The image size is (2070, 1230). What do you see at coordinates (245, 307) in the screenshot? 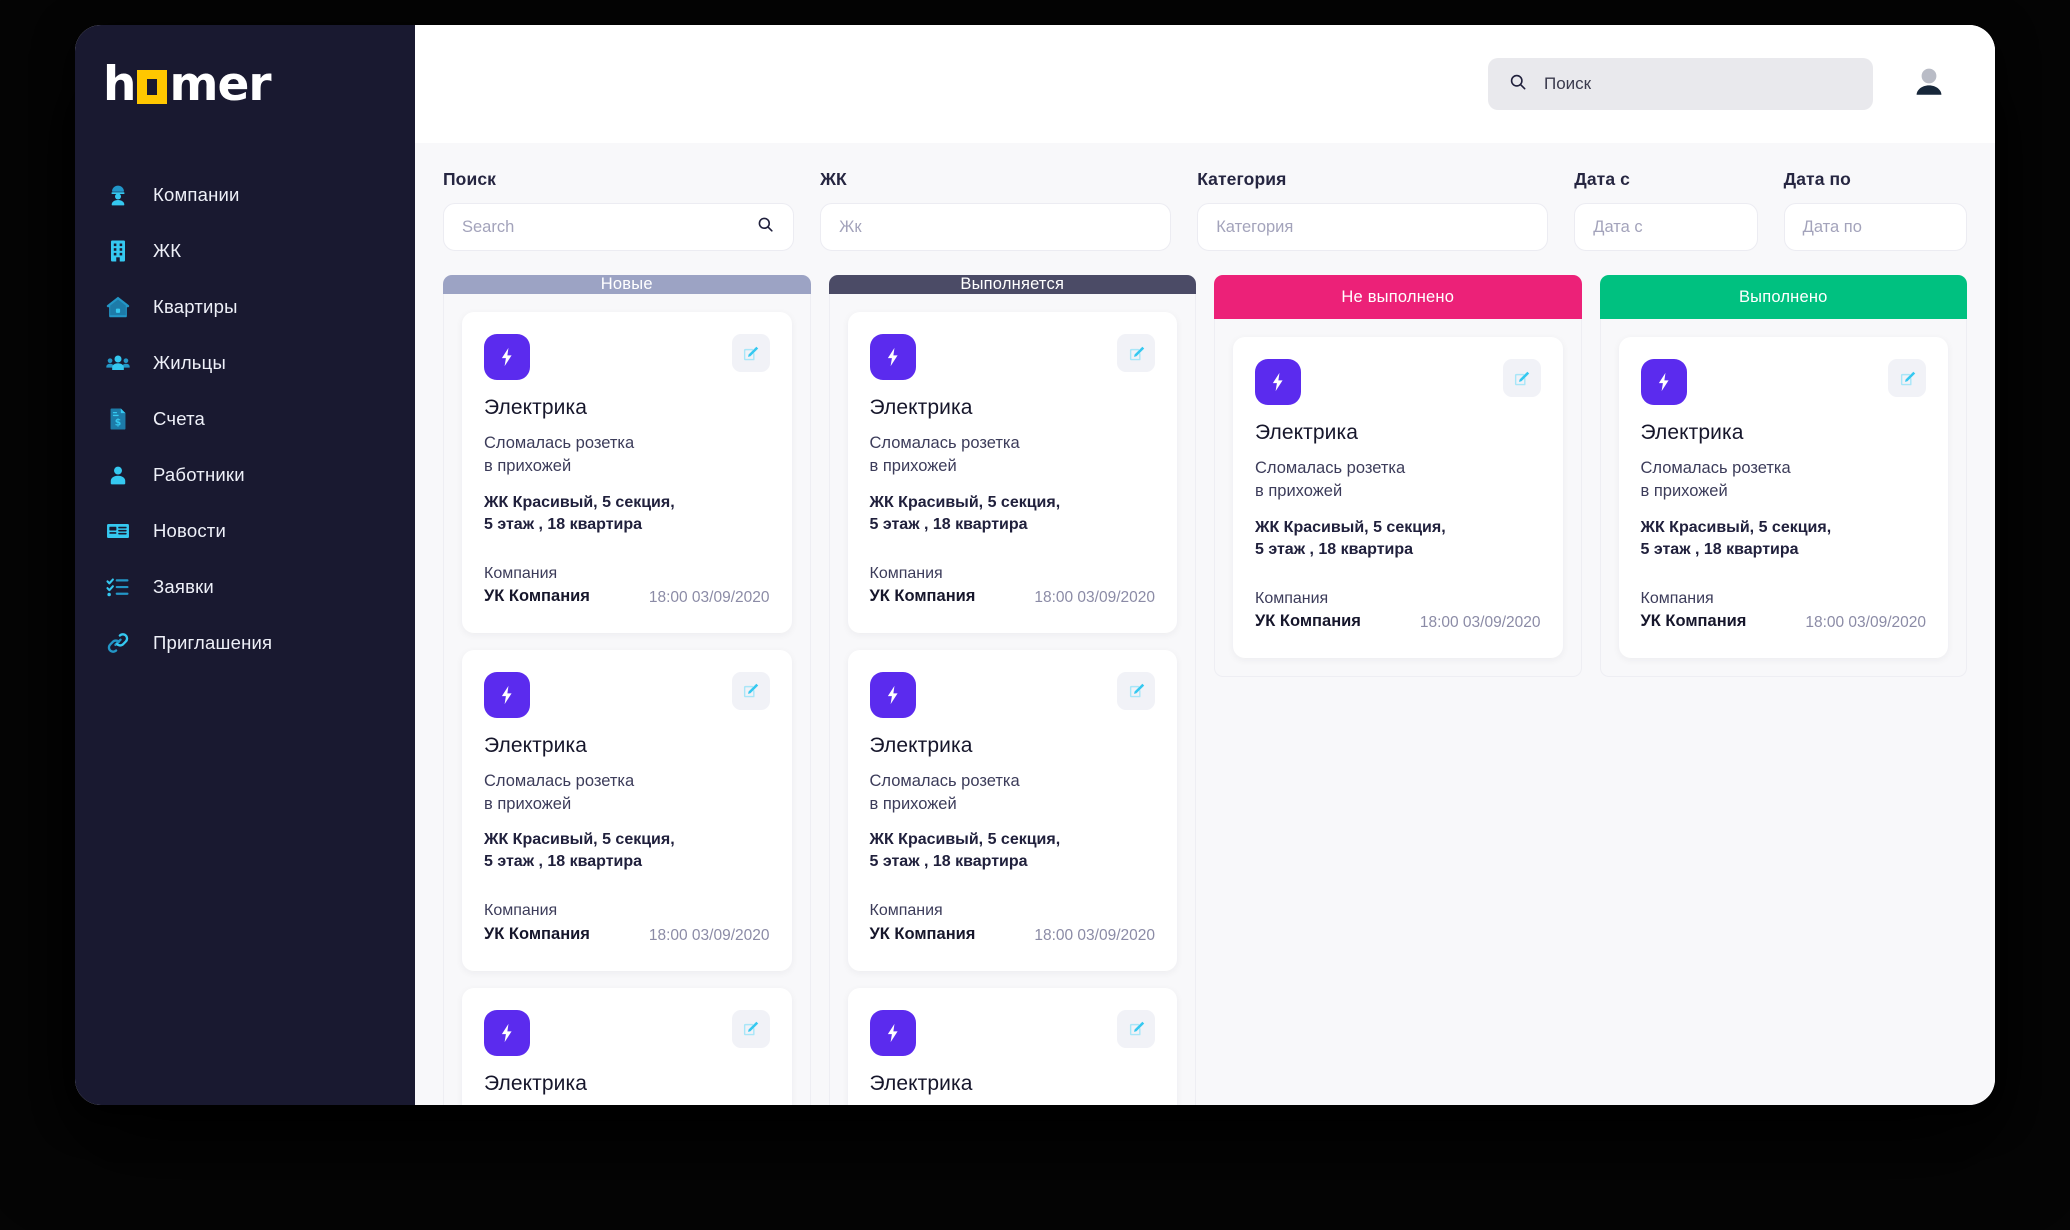
I see `sidebar-item-apartments: Квартиры` at bounding box center [245, 307].